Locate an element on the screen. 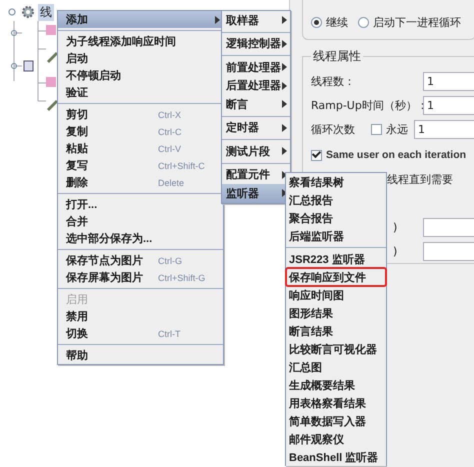 Image resolution: width=474 pixels, height=467 pixels. menu-item-label: 删除 is located at coordinates (77, 183).